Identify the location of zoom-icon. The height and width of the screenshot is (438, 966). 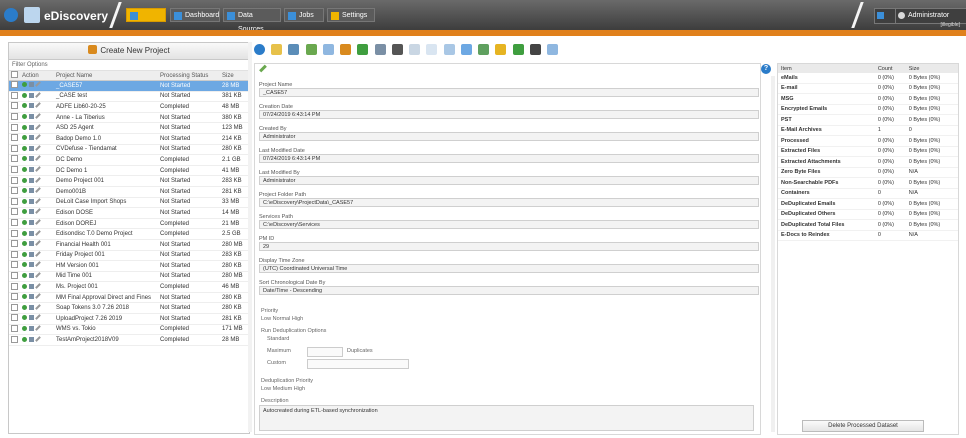
(552, 49).